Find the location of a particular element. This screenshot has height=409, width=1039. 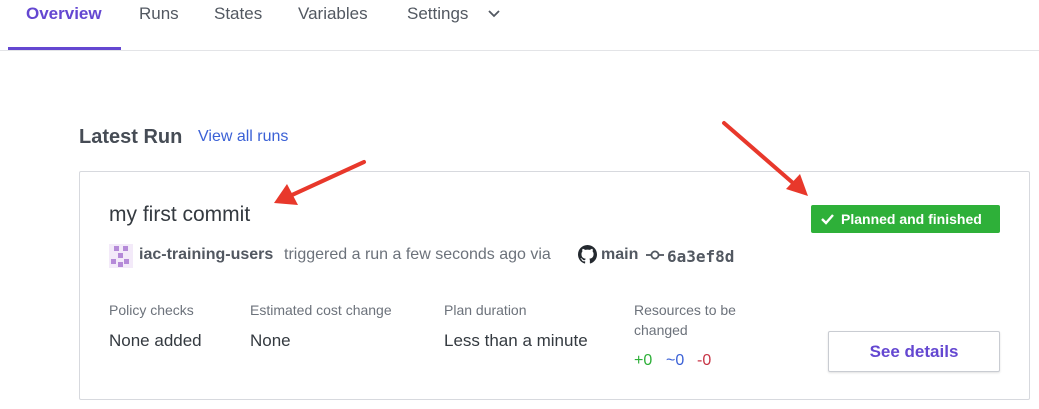

policy-checks-value: None added is located at coordinates (155, 340).